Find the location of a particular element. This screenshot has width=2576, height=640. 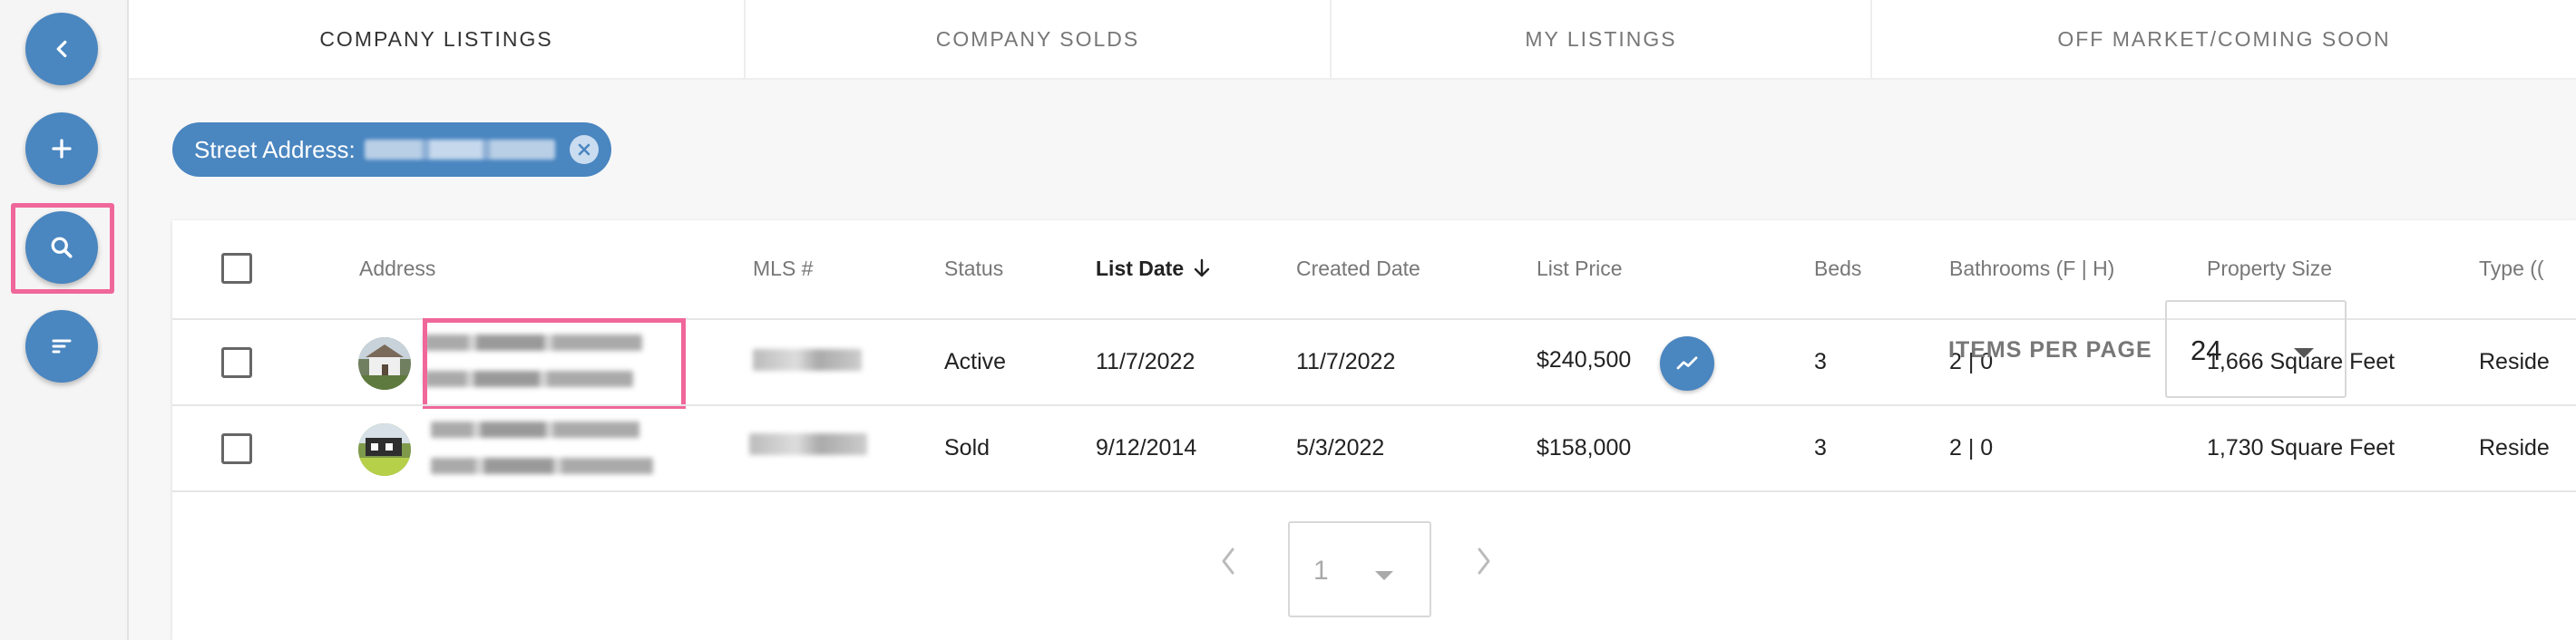

close-icon is located at coordinates (584, 149).